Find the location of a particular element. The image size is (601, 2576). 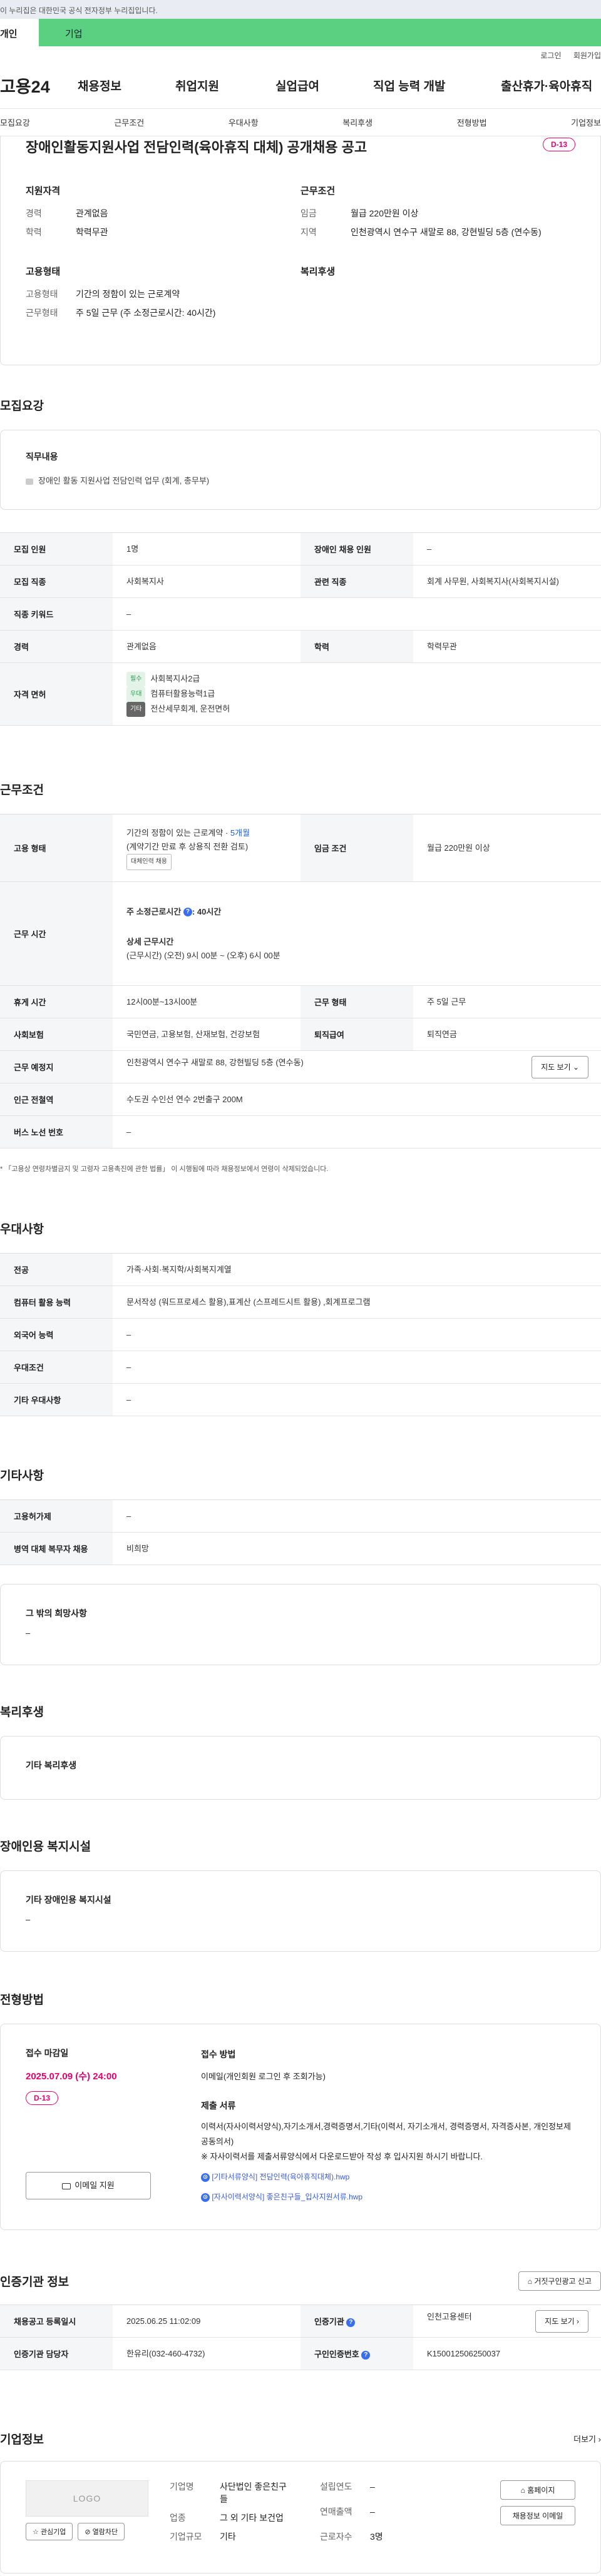

chevron-right-icon: › is located at coordinates (578, 2321).